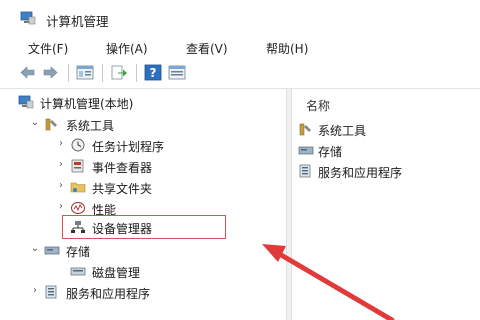 The image size is (480, 320). What do you see at coordinates (77, 21) in the screenshot?
I see `window-title: 计算机管理` at bounding box center [77, 21].